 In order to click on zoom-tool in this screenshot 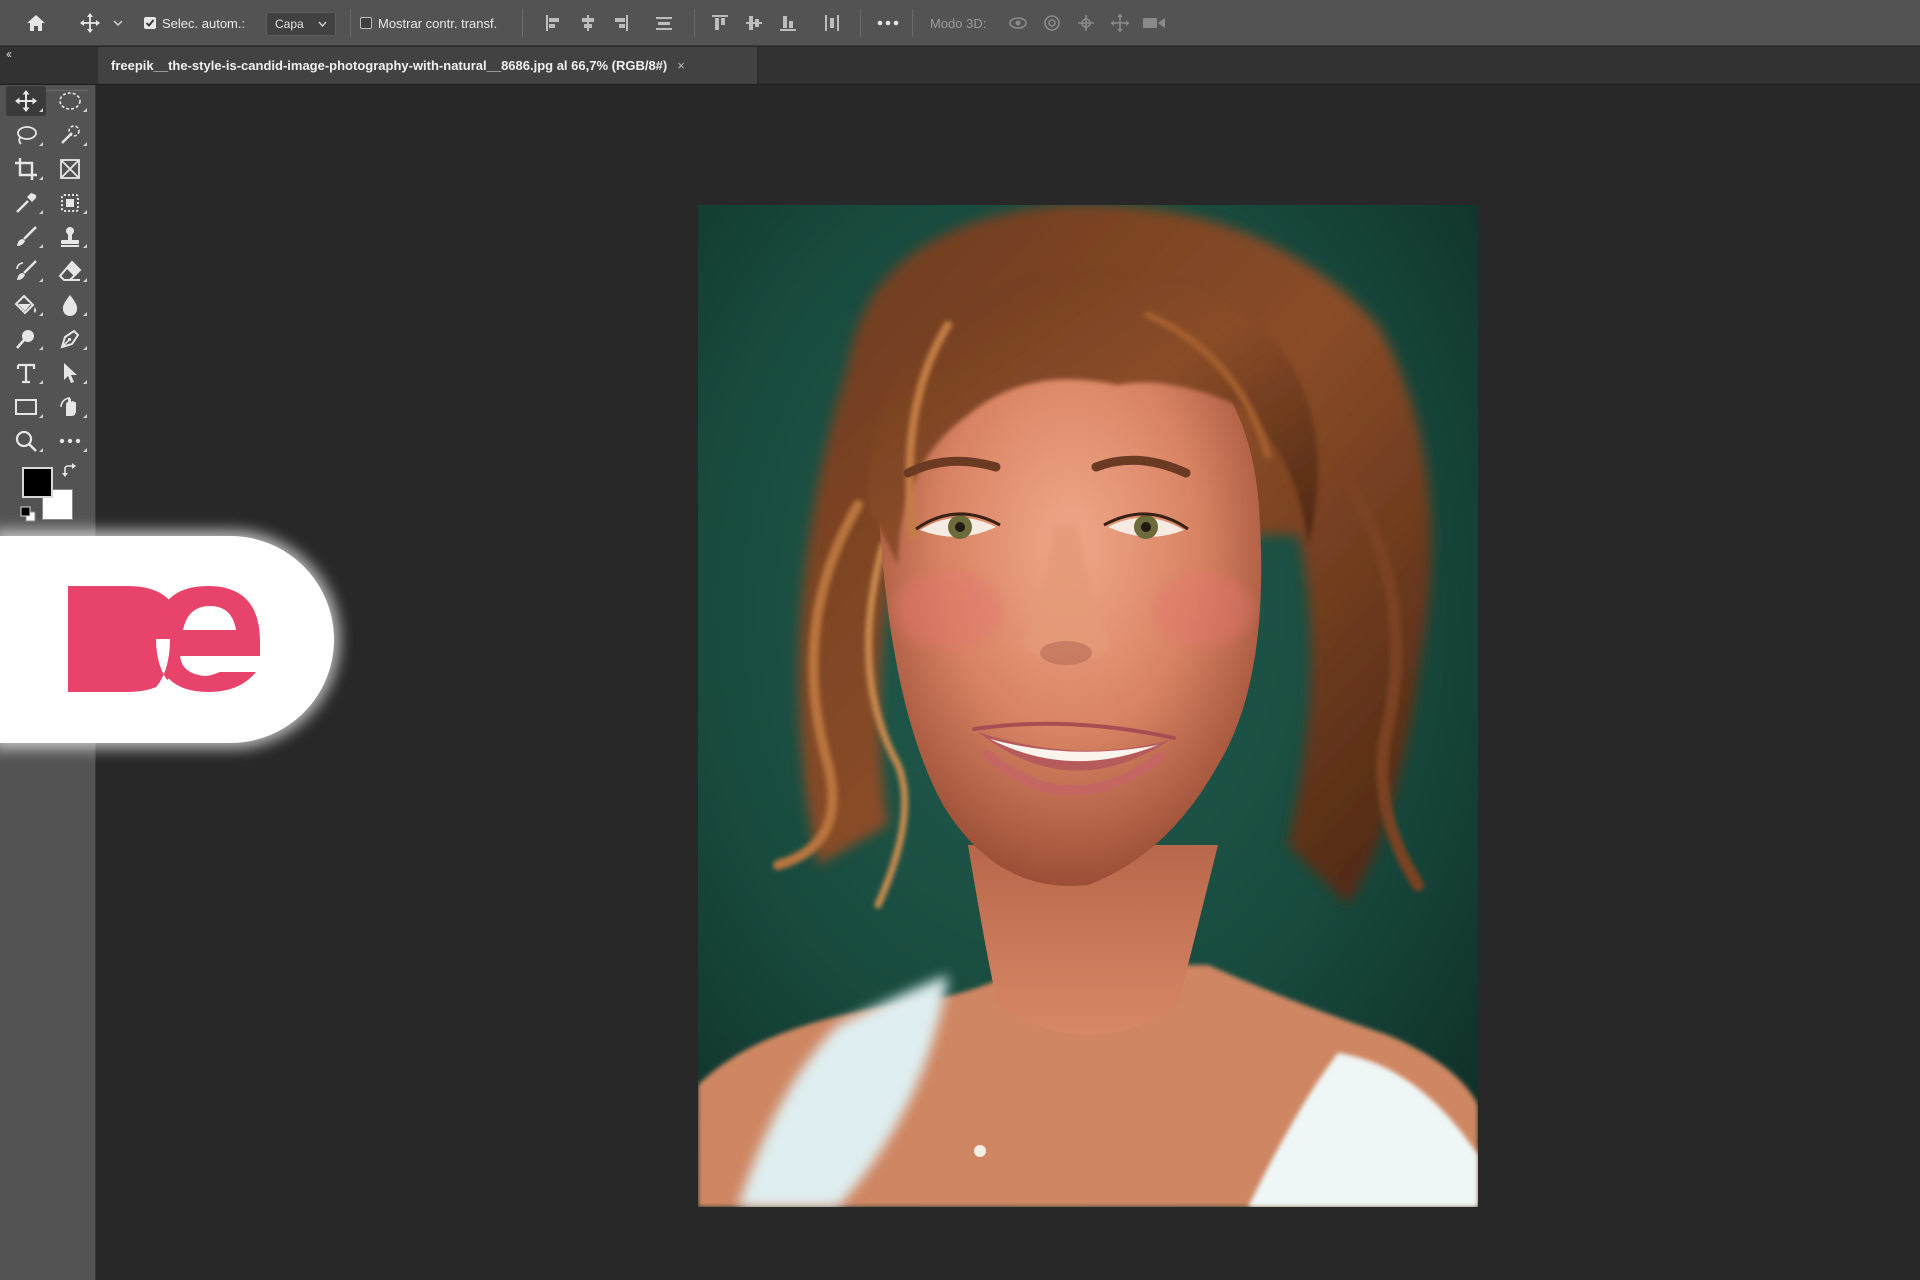, I will do `click(26, 441)`.